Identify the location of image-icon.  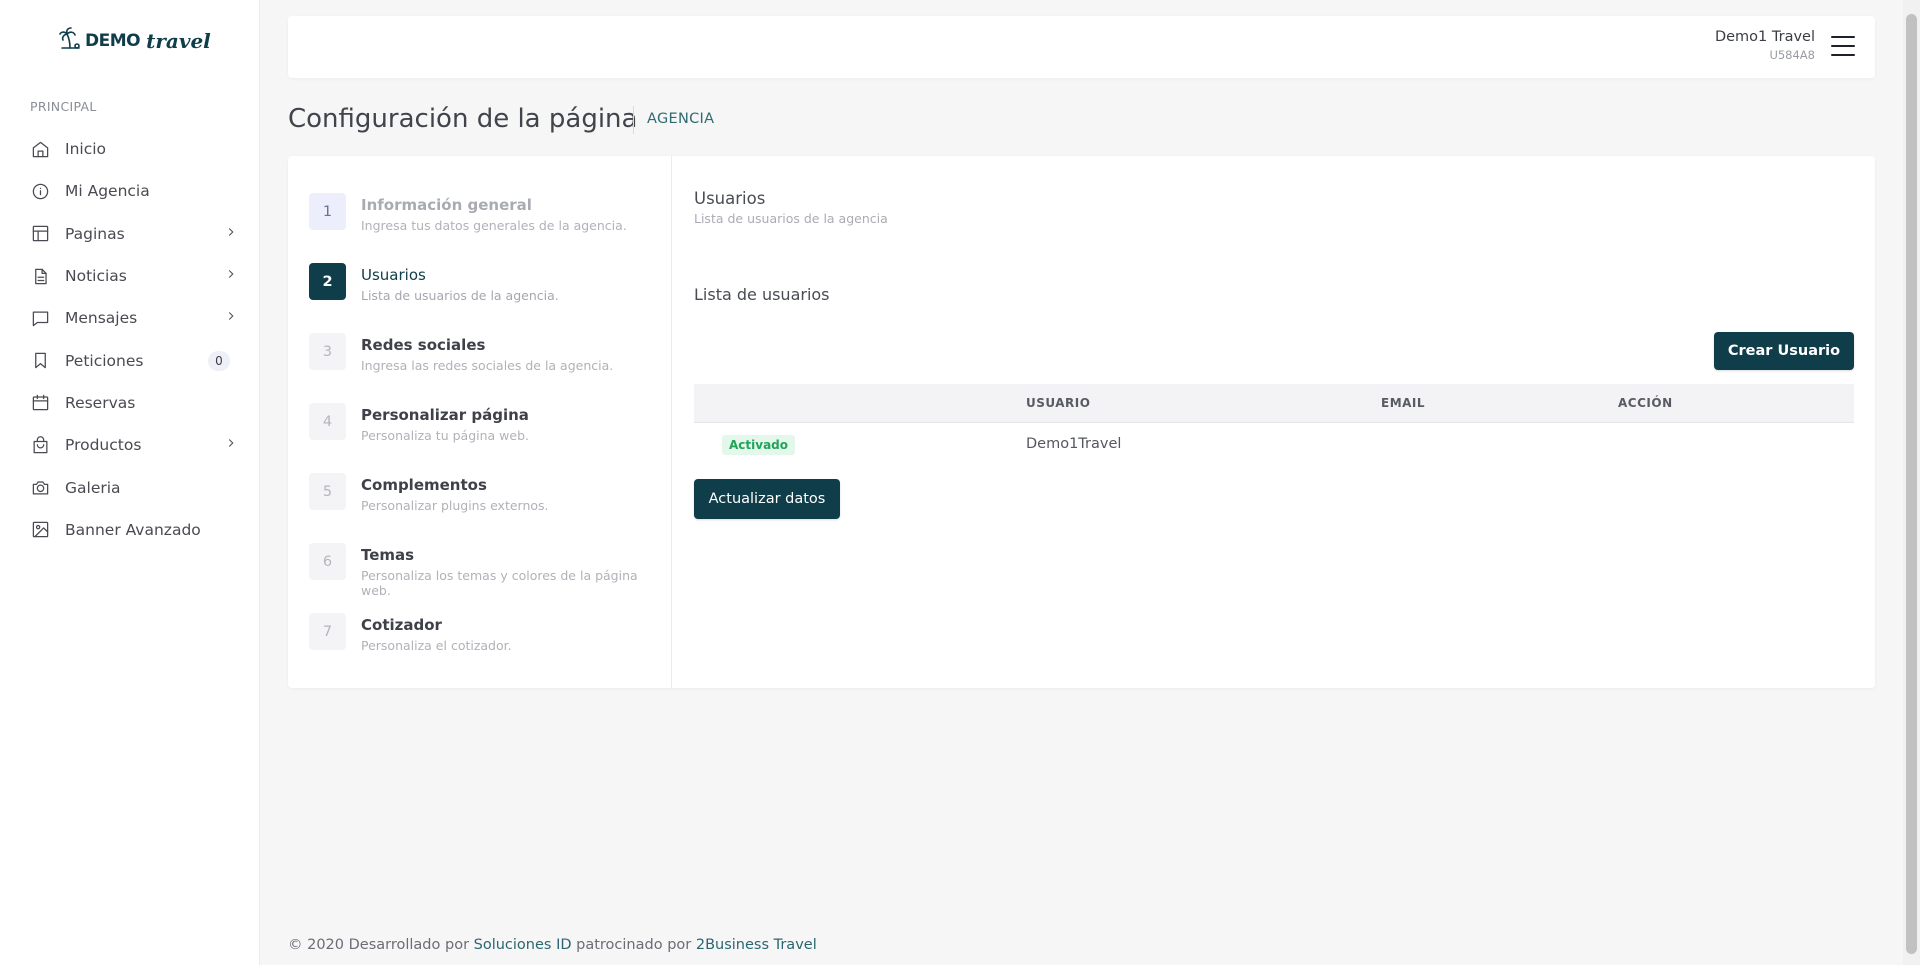
(40, 530).